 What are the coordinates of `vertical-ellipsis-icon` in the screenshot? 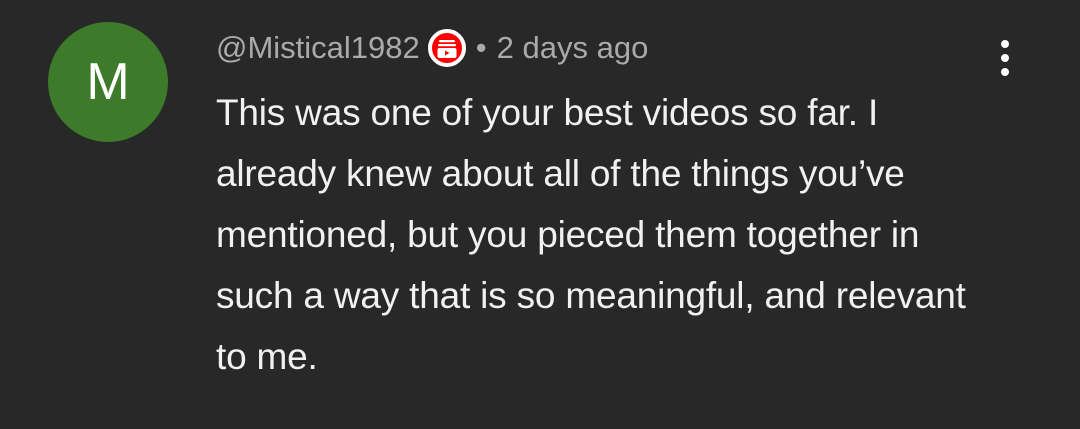 It's located at (1005, 60).